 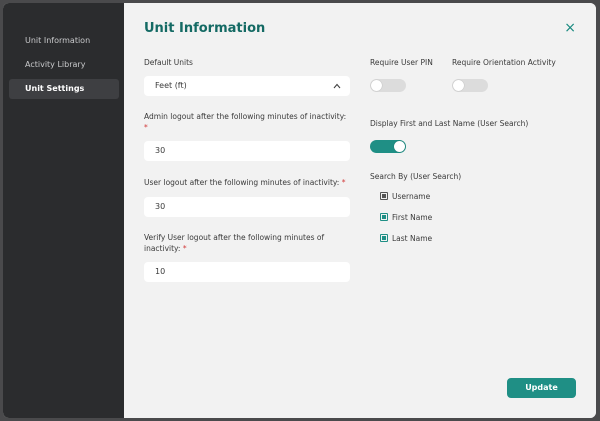 What do you see at coordinates (384, 238) in the screenshot?
I see `checkbox-last-name` at bounding box center [384, 238].